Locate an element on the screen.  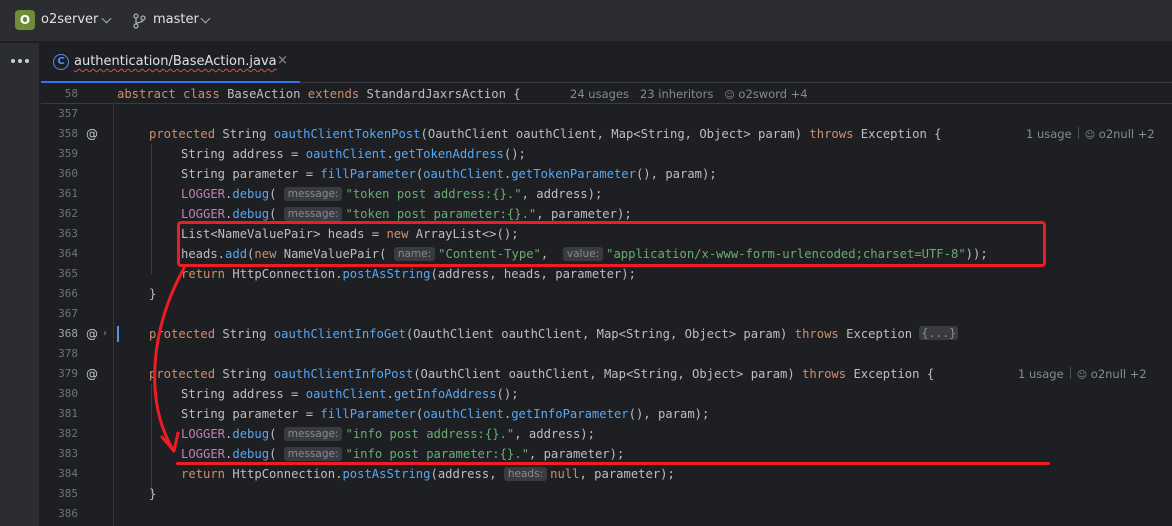
more-options-icon is located at coordinates (21, 62).